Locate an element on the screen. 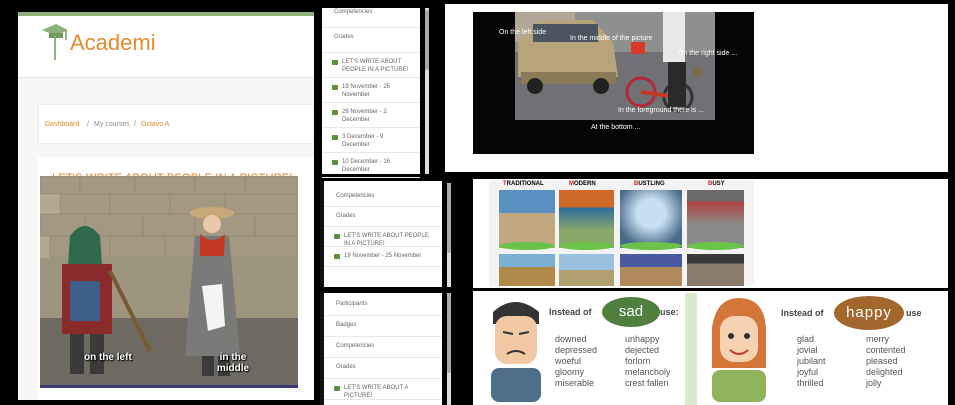 The width and height of the screenshot is (955, 405). synonym-word: downed is located at coordinates (571, 339).